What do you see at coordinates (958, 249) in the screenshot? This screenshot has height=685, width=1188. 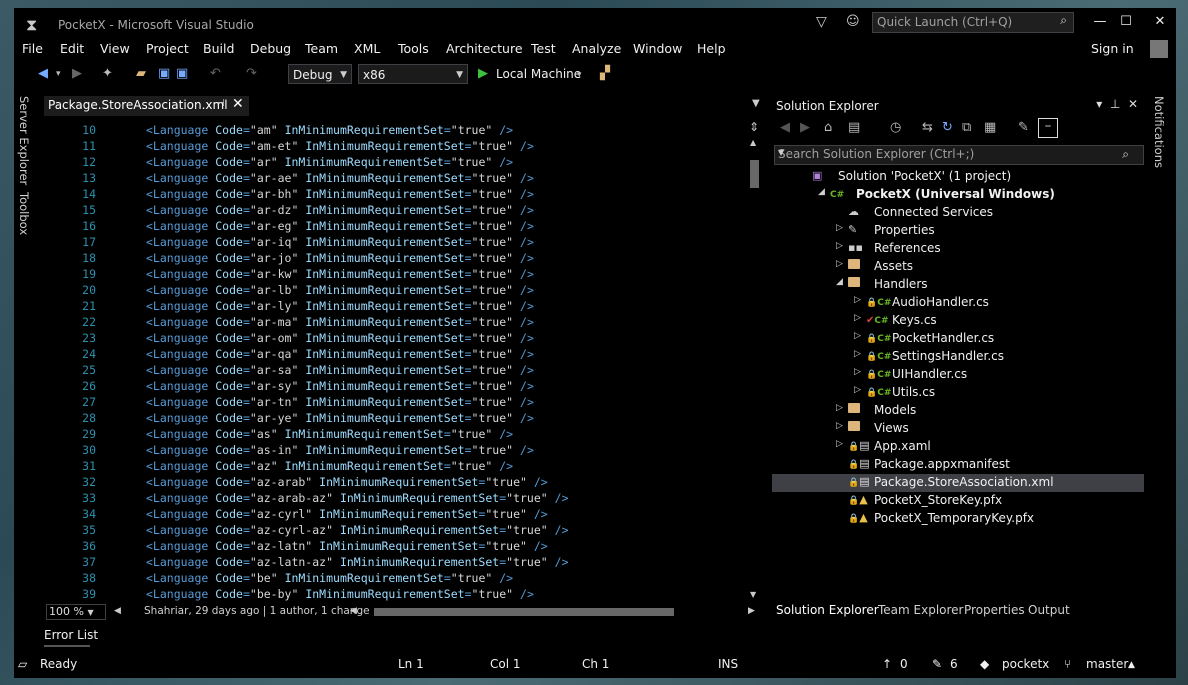 I see `tree-item: ▷ ▪▪ References` at bounding box center [958, 249].